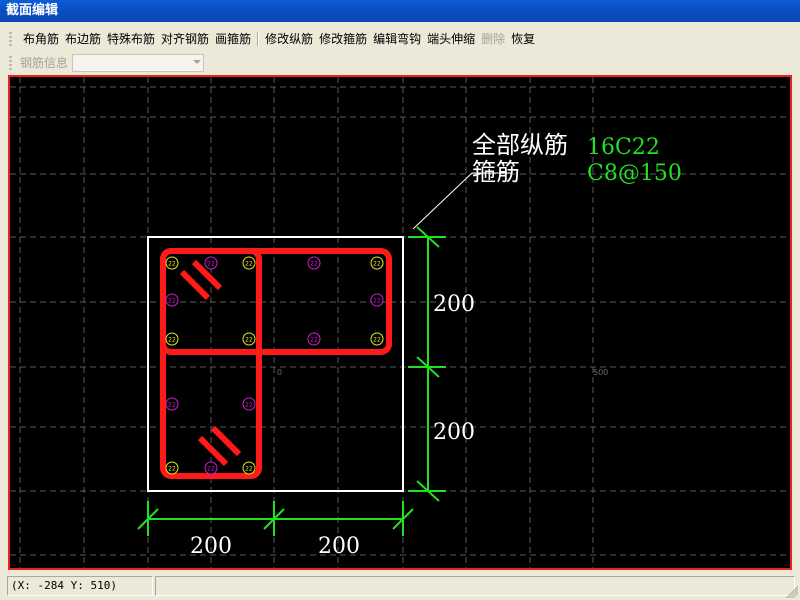 The image size is (800, 600). What do you see at coordinates (80, 586) in the screenshot?
I see `cursor-coordinates: (X: -284 Y: 510)` at bounding box center [80, 586].